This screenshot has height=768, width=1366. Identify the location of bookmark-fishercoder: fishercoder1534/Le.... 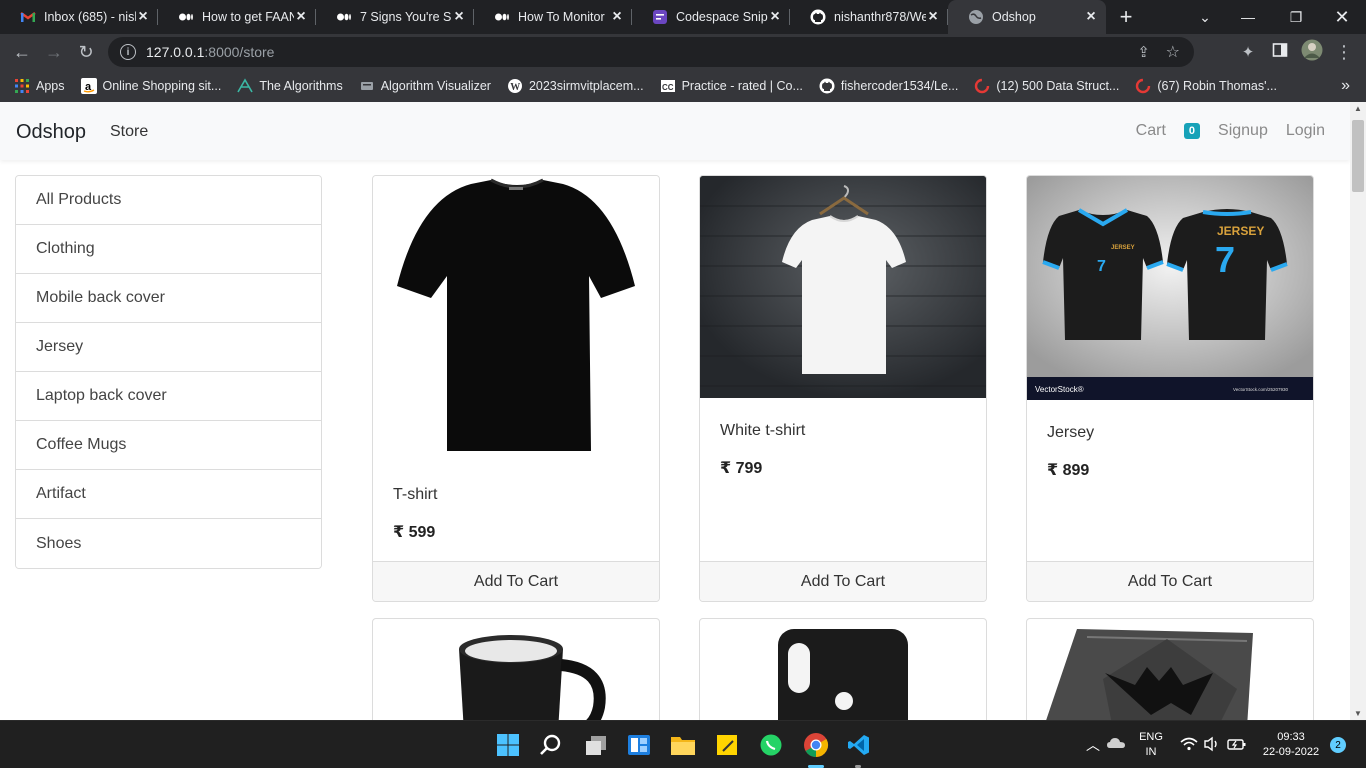
(888, 86).